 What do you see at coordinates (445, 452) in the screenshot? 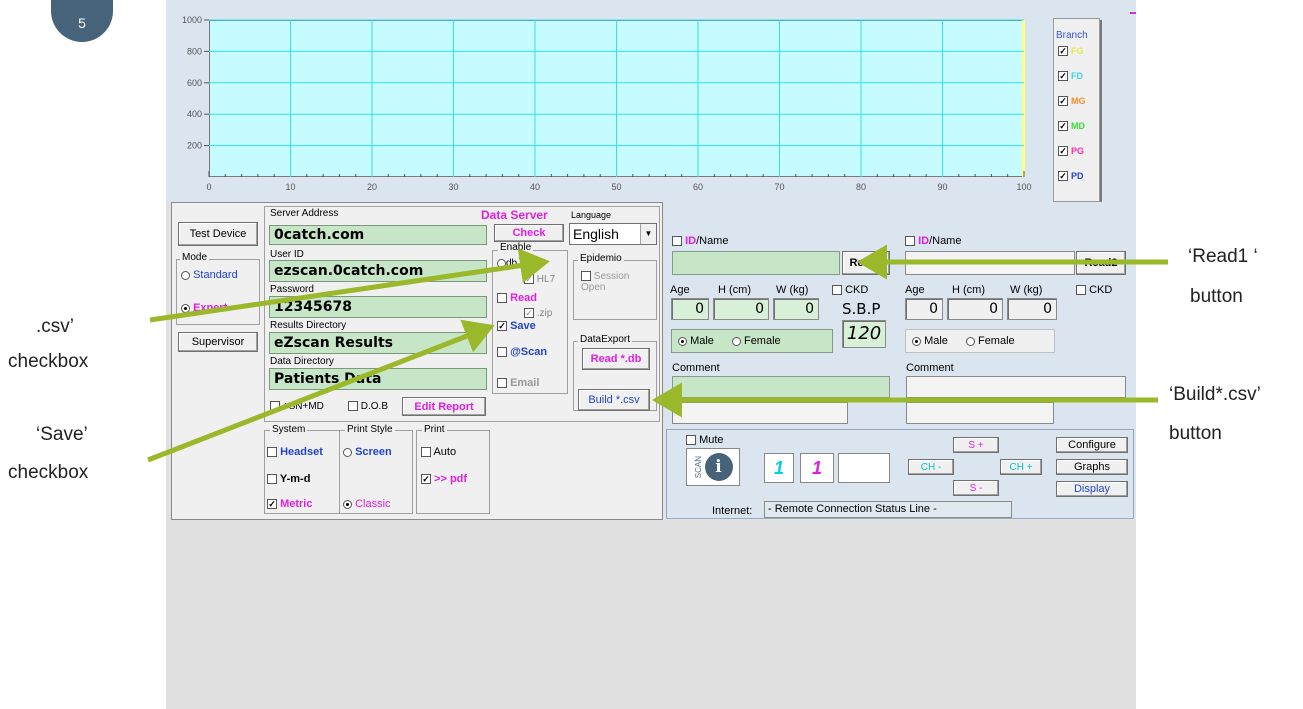
I see `auto-label: Auto` at bounding box center [445, 452].